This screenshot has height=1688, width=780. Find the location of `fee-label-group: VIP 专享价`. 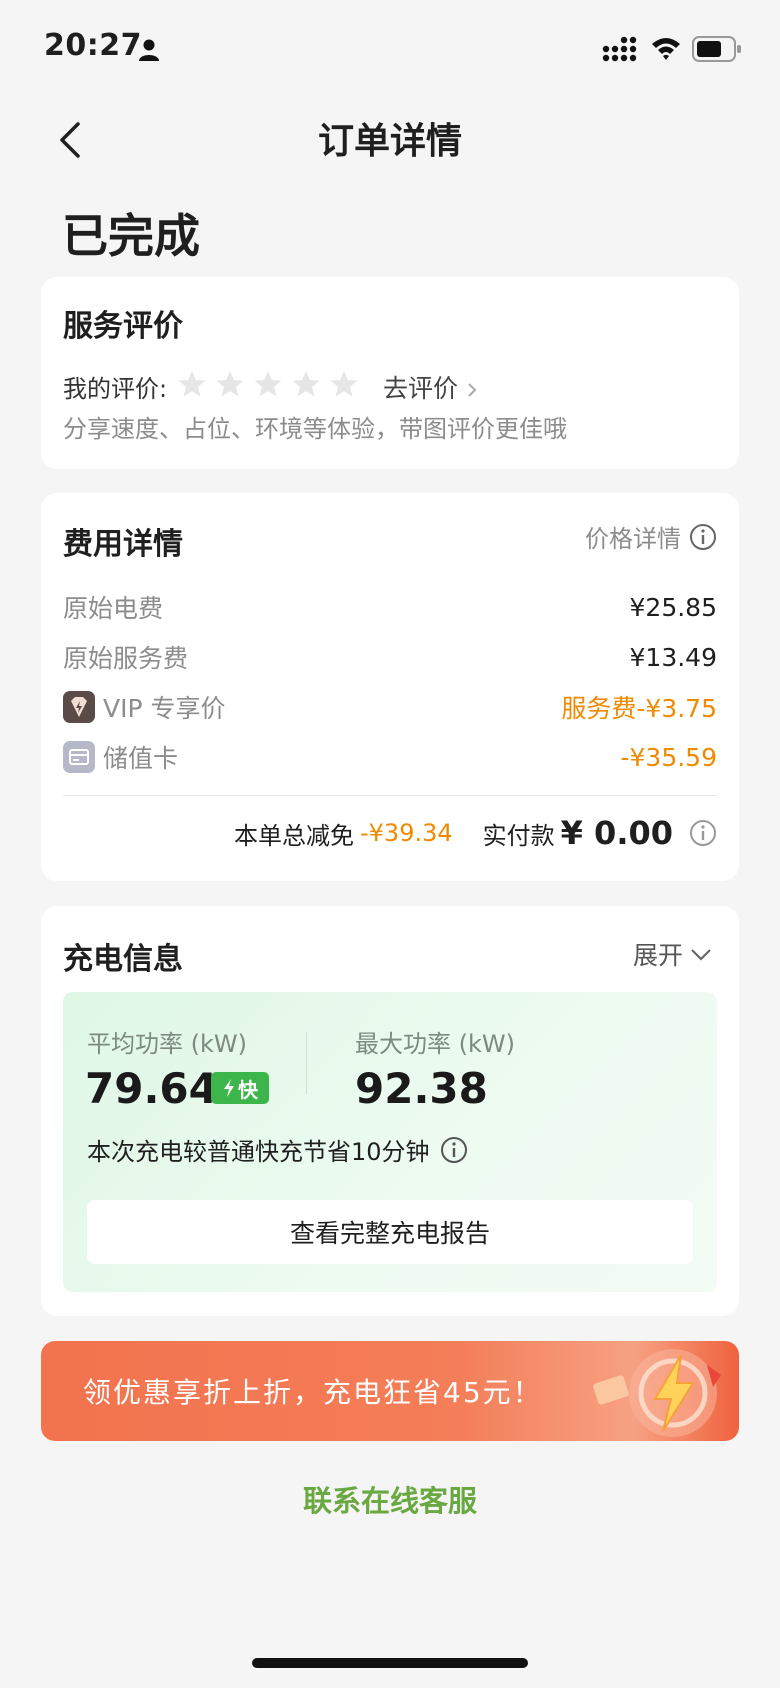

fee-label-group: VIP 专享价 is located at coordinates (144, 707).